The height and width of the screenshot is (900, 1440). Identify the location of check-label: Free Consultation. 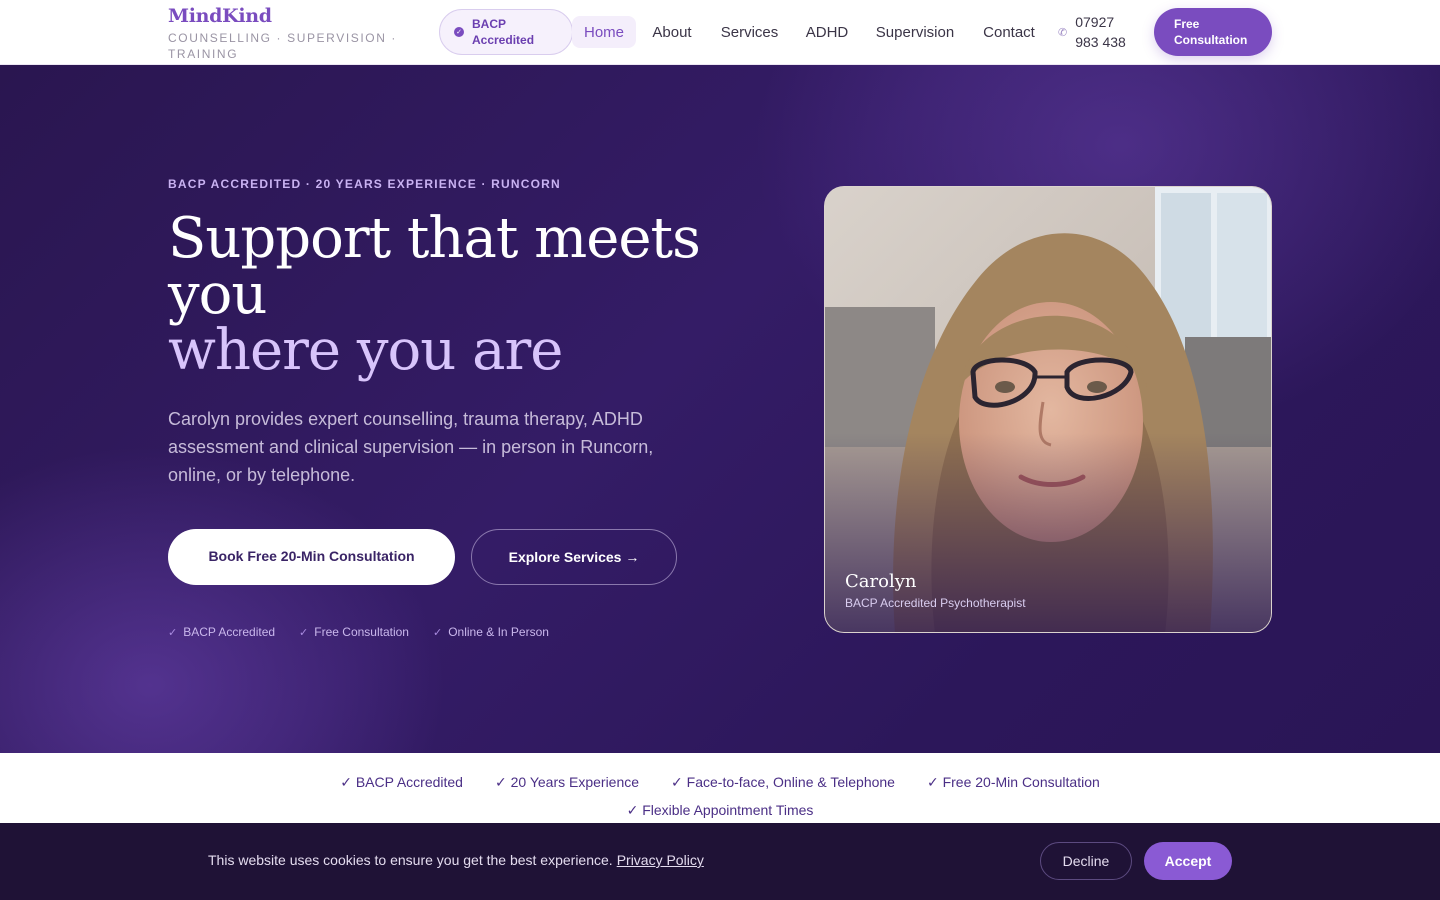
(361, 632).